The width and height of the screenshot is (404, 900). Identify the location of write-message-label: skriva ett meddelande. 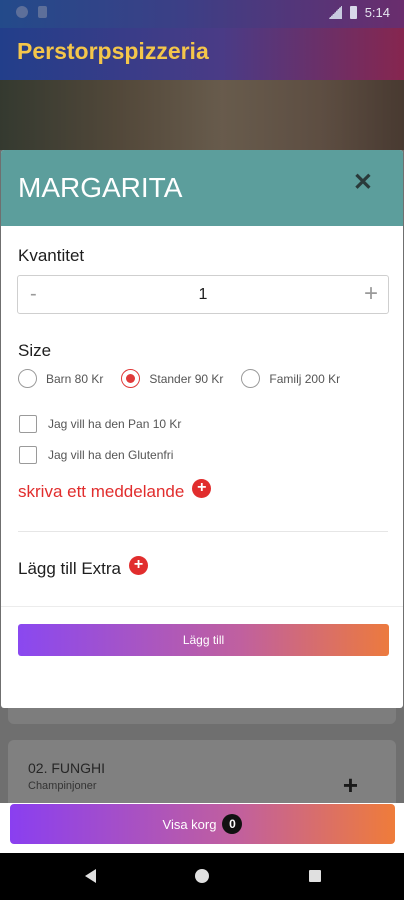
(101, 492).